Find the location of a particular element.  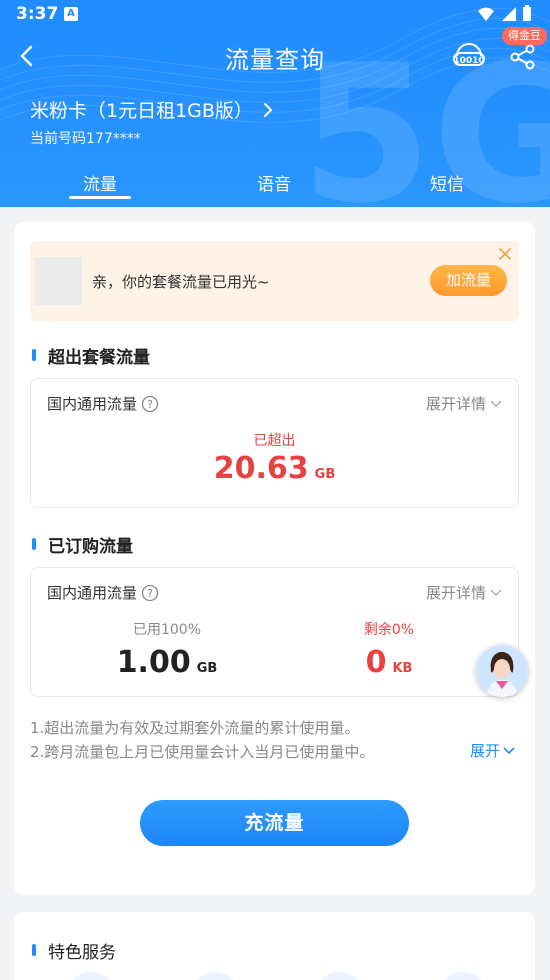

used-amount: 1.00 GB is located at coordinates (167, 662).